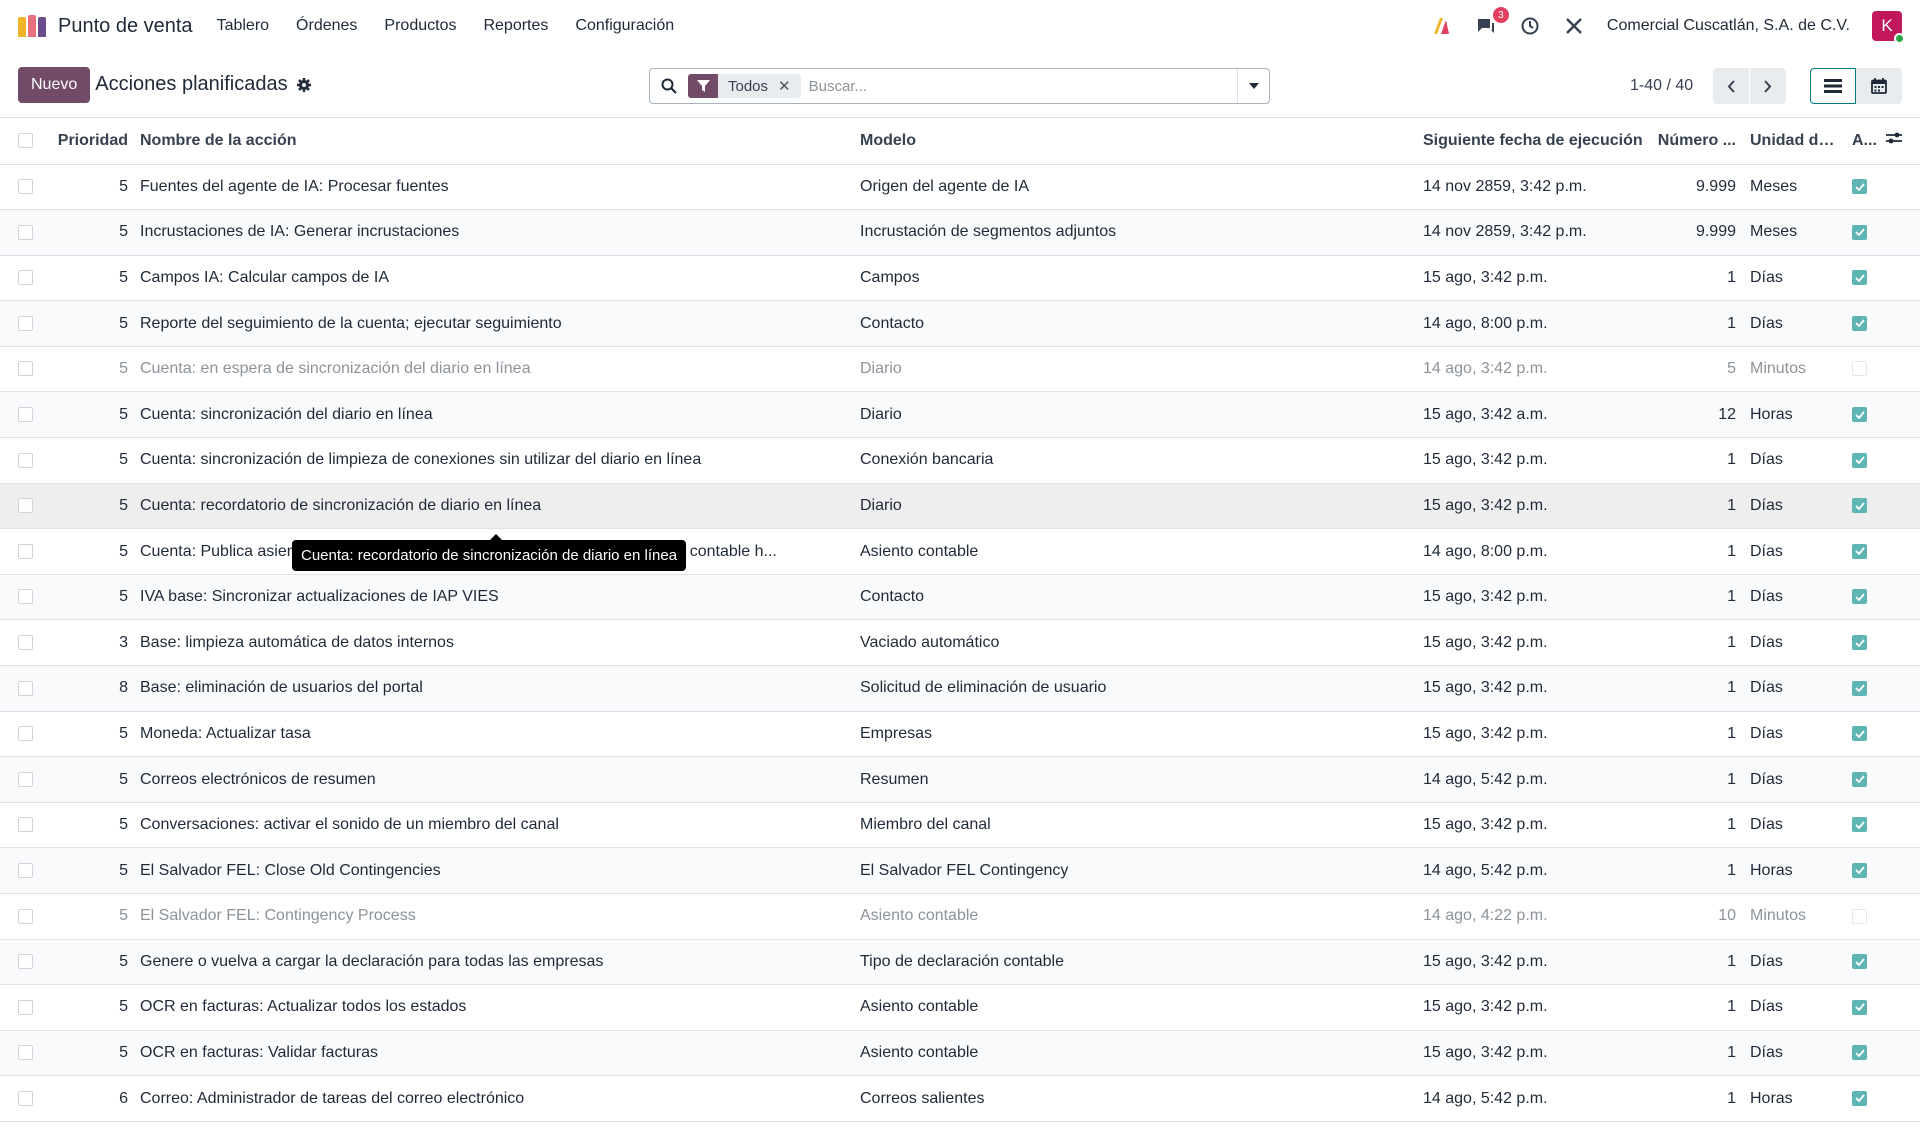 The image size is (1920, 1143). Describe the element at coordinates (1768, 86) in the screenshot. I see `chevron-right-icon` at that location.